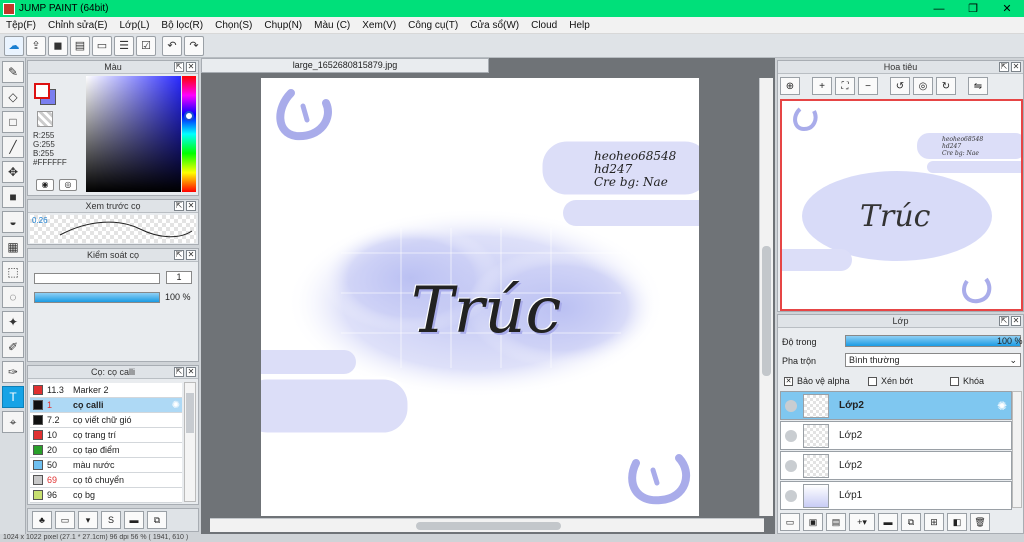 The height and width of the screenshot is (542, 1024). Describe the element at coordinates (933, 341) in the screenshot. I see `layer-opacity-slider` at that location.